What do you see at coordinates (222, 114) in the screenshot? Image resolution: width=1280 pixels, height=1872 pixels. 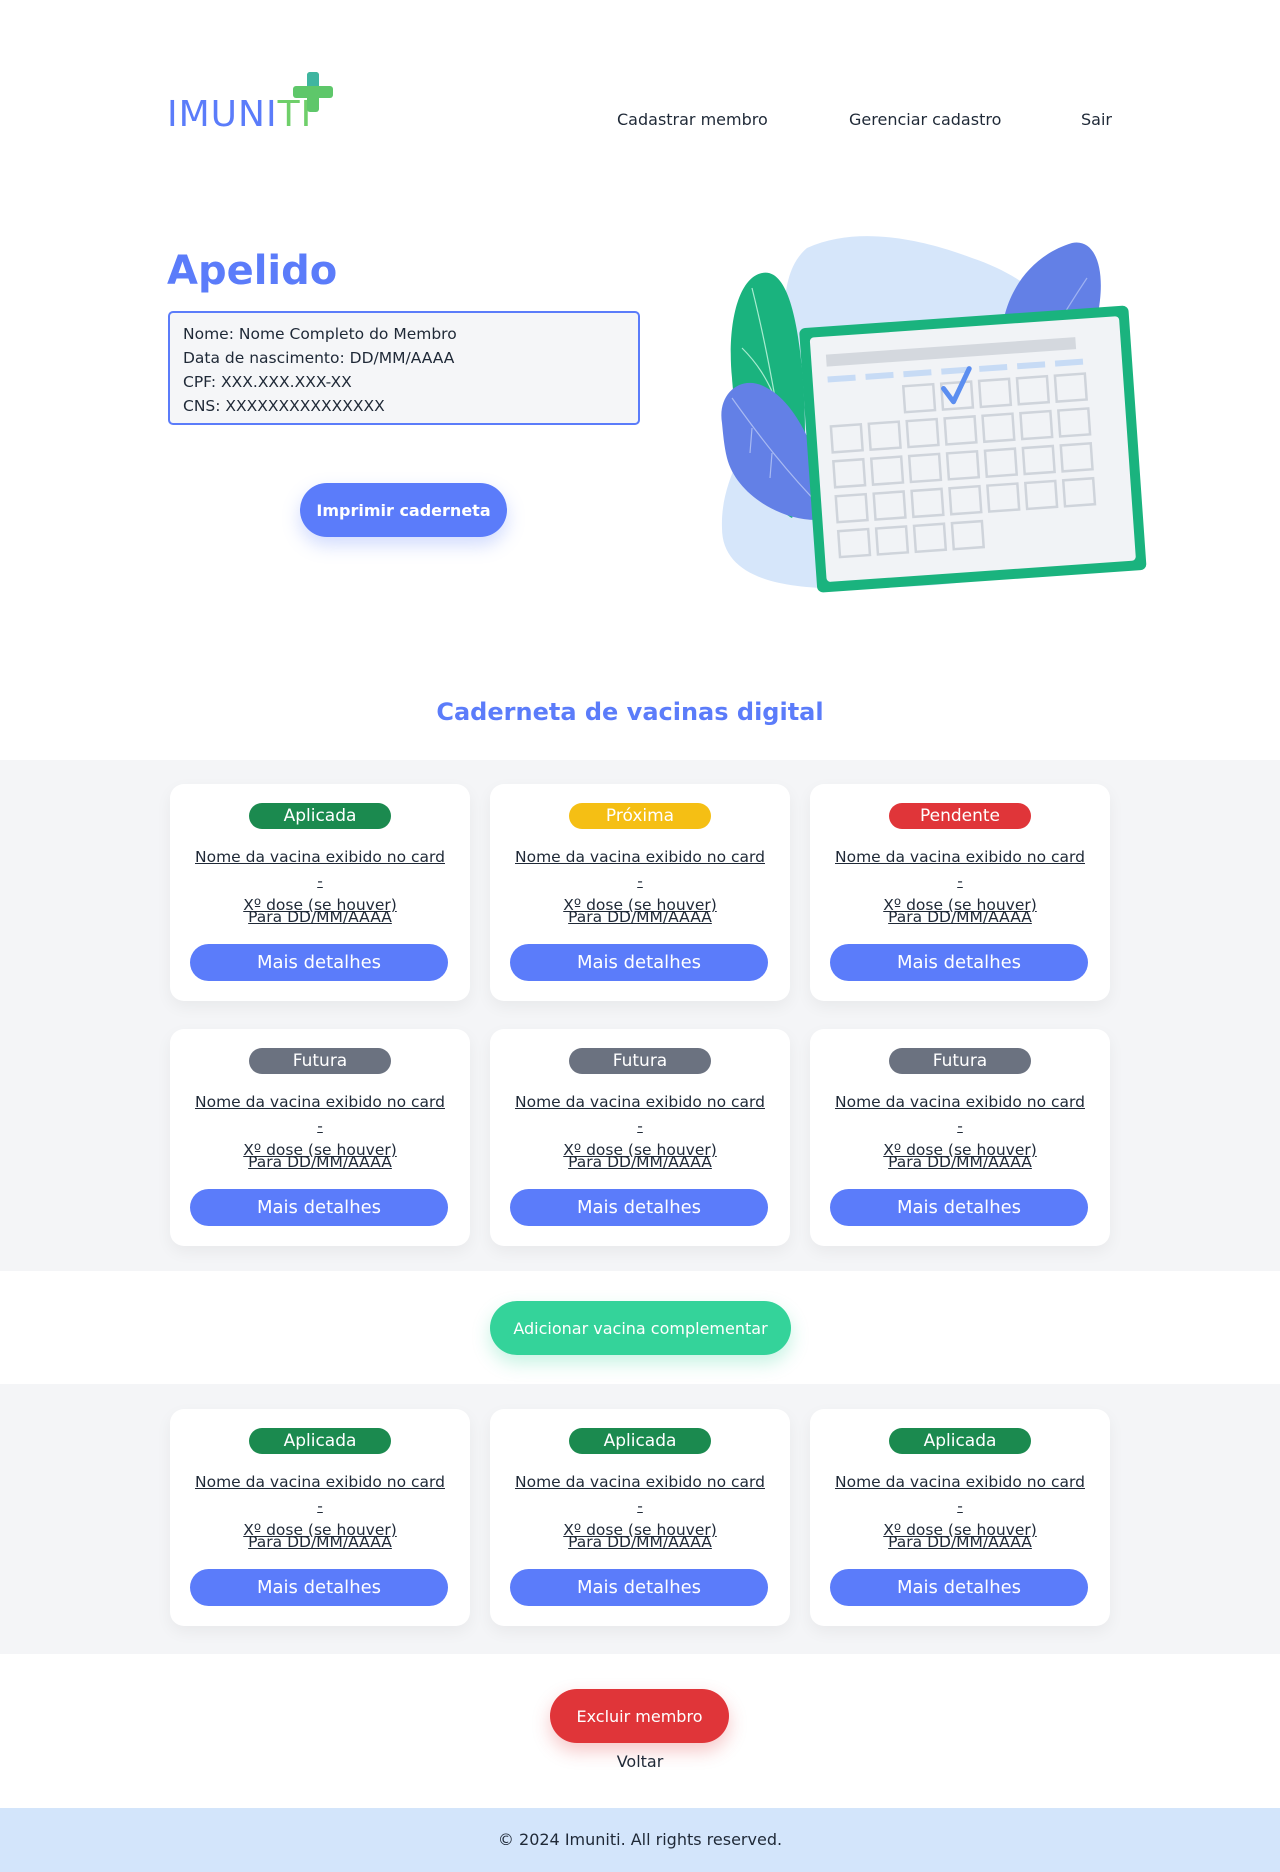 I see `logo-wordmark-main: IMUNI` at bounding box center [222, 114].